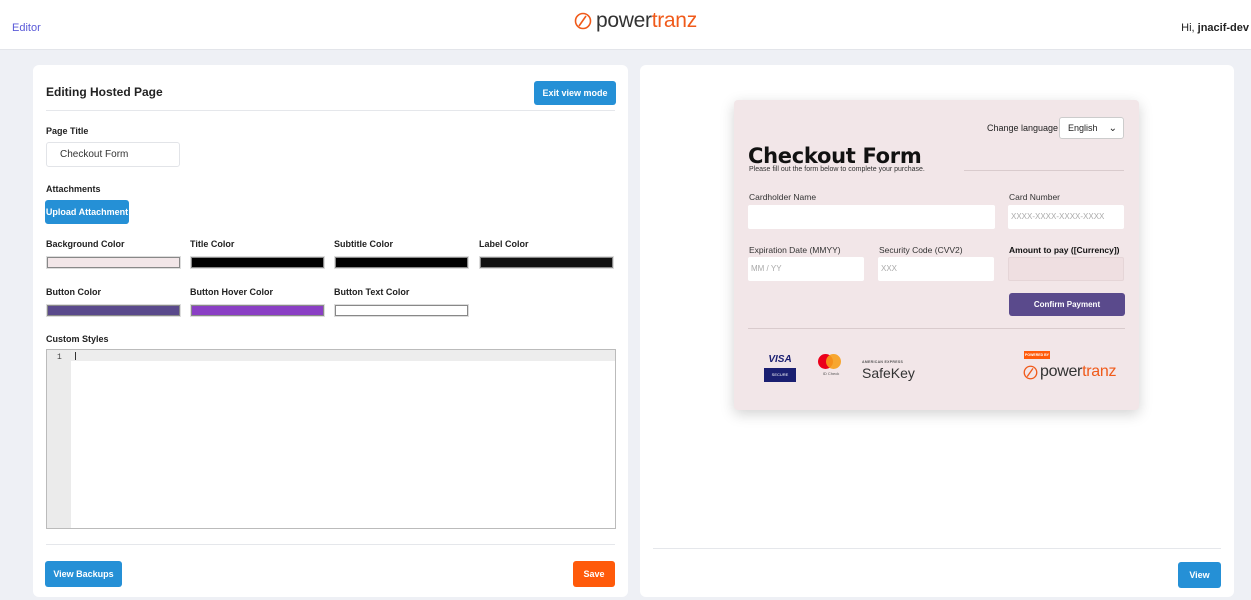 Image resolution: width=1251 pixels, height=600 pixels. I want to click on label-color-swatch, so click(546, 262).